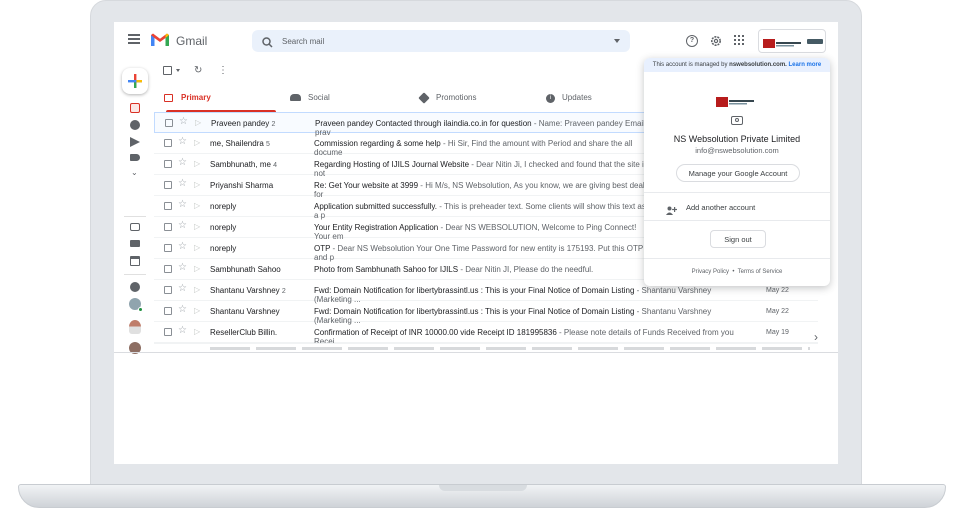 The height and width of the screenshot is (520, 960). What do you see at coordinates (760, 272) in the screenshot?
I see `terms-link: Terms of Service` at bounding box center [760, 272].